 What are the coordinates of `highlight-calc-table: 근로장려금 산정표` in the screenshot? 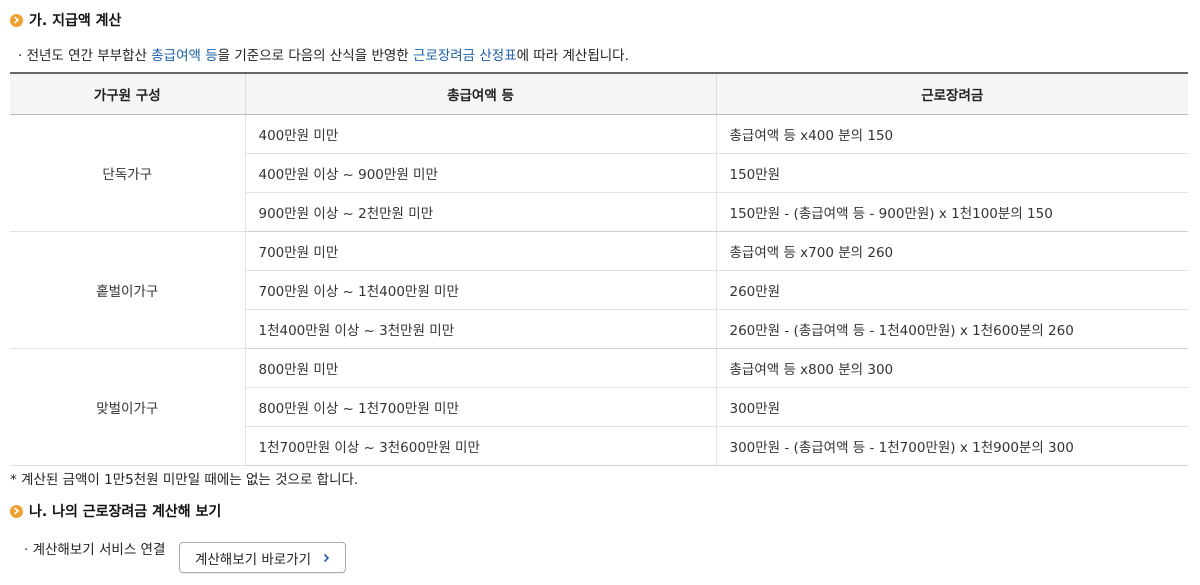 It's located at (465, 56).